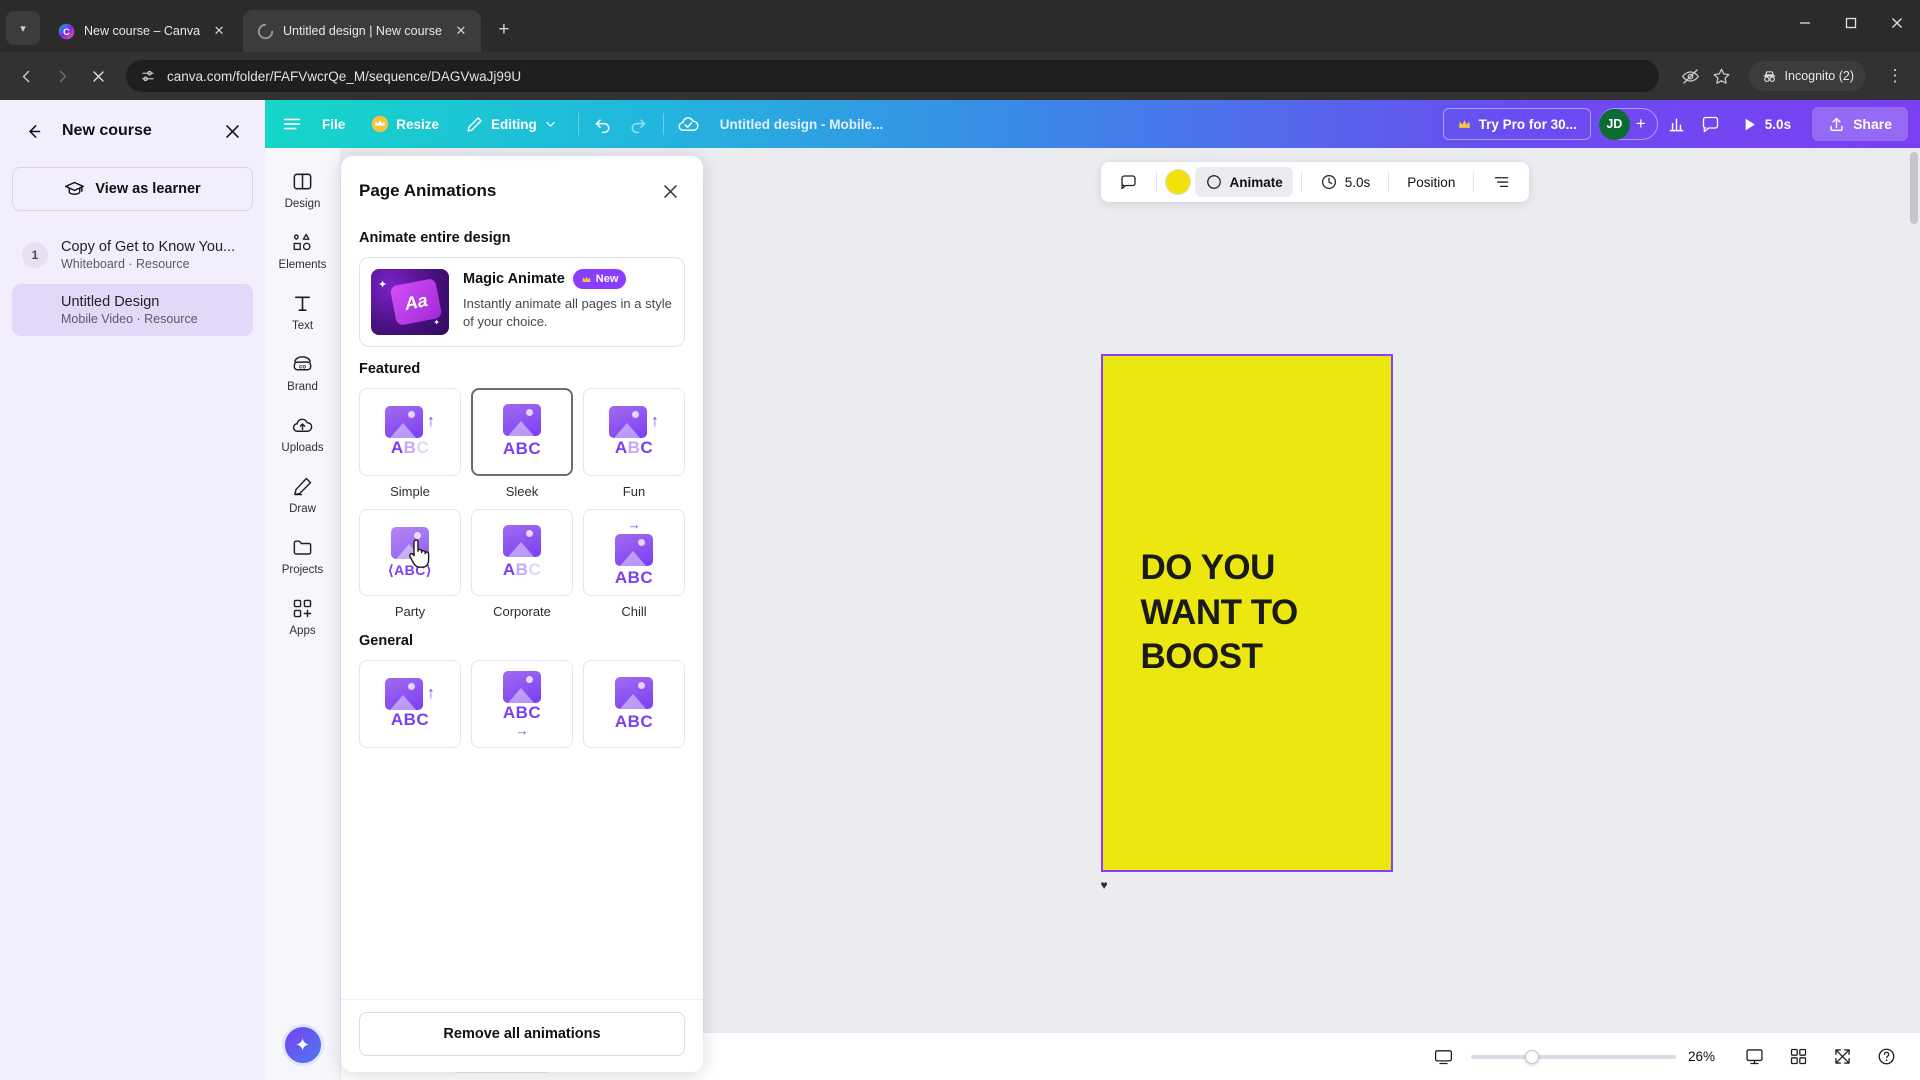  I want to click on sidebar-item-uploads: Uploads, so click(303, 432).